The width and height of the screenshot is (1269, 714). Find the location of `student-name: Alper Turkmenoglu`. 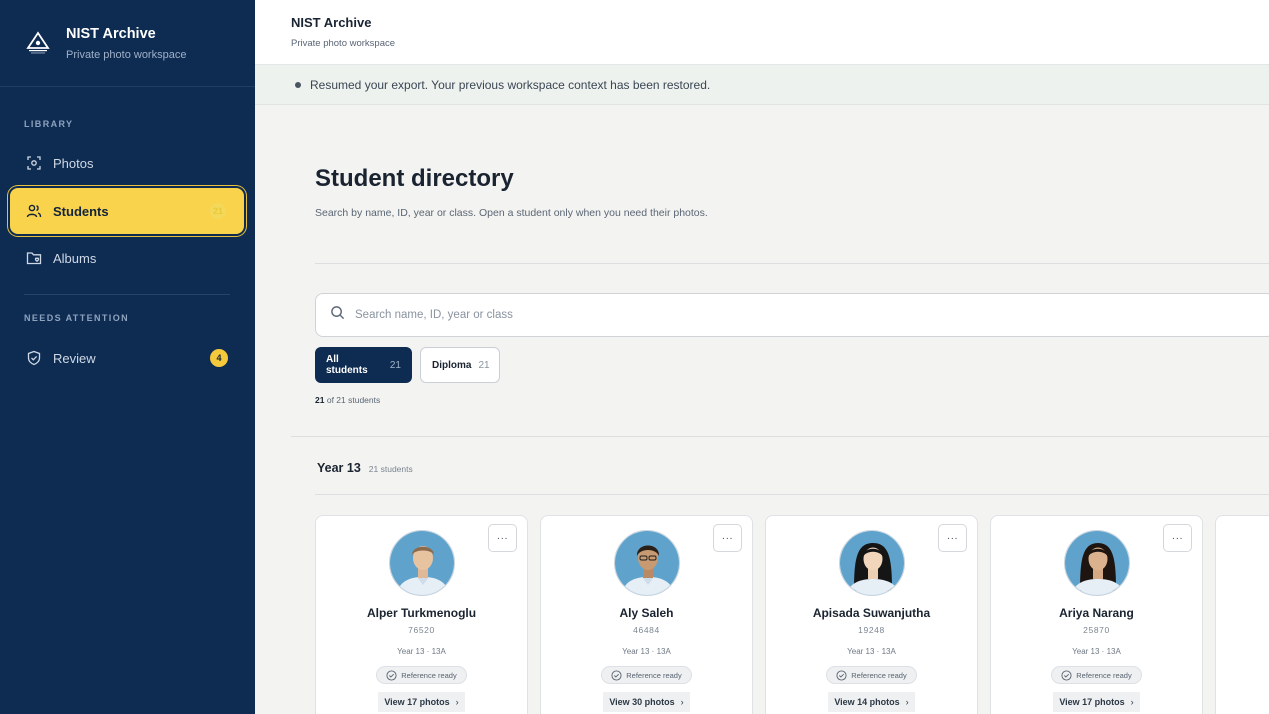

student-name: Alper Turkmenoglu is located at coordinates (421, 613).